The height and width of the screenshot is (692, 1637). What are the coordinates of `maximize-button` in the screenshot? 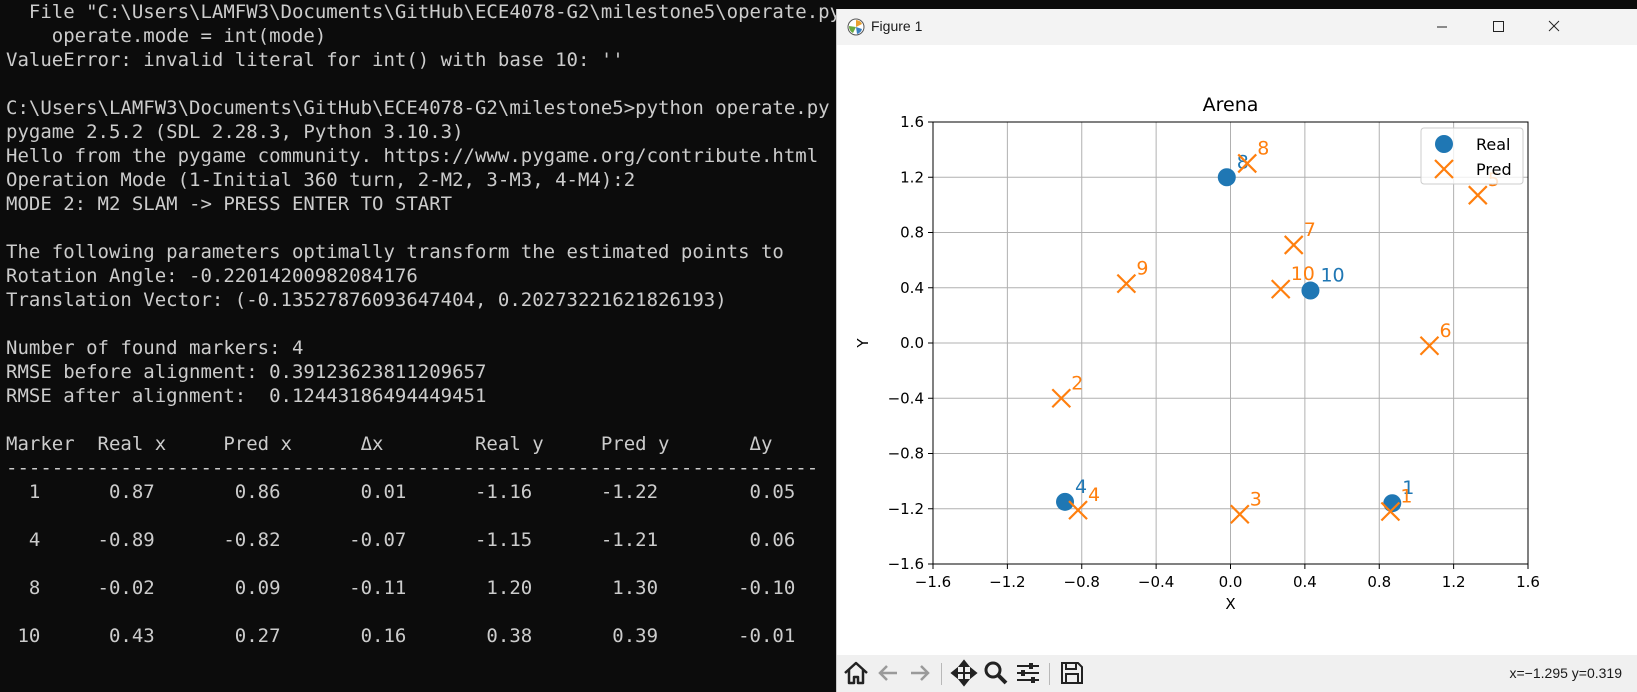 It's located at (1498, 27).